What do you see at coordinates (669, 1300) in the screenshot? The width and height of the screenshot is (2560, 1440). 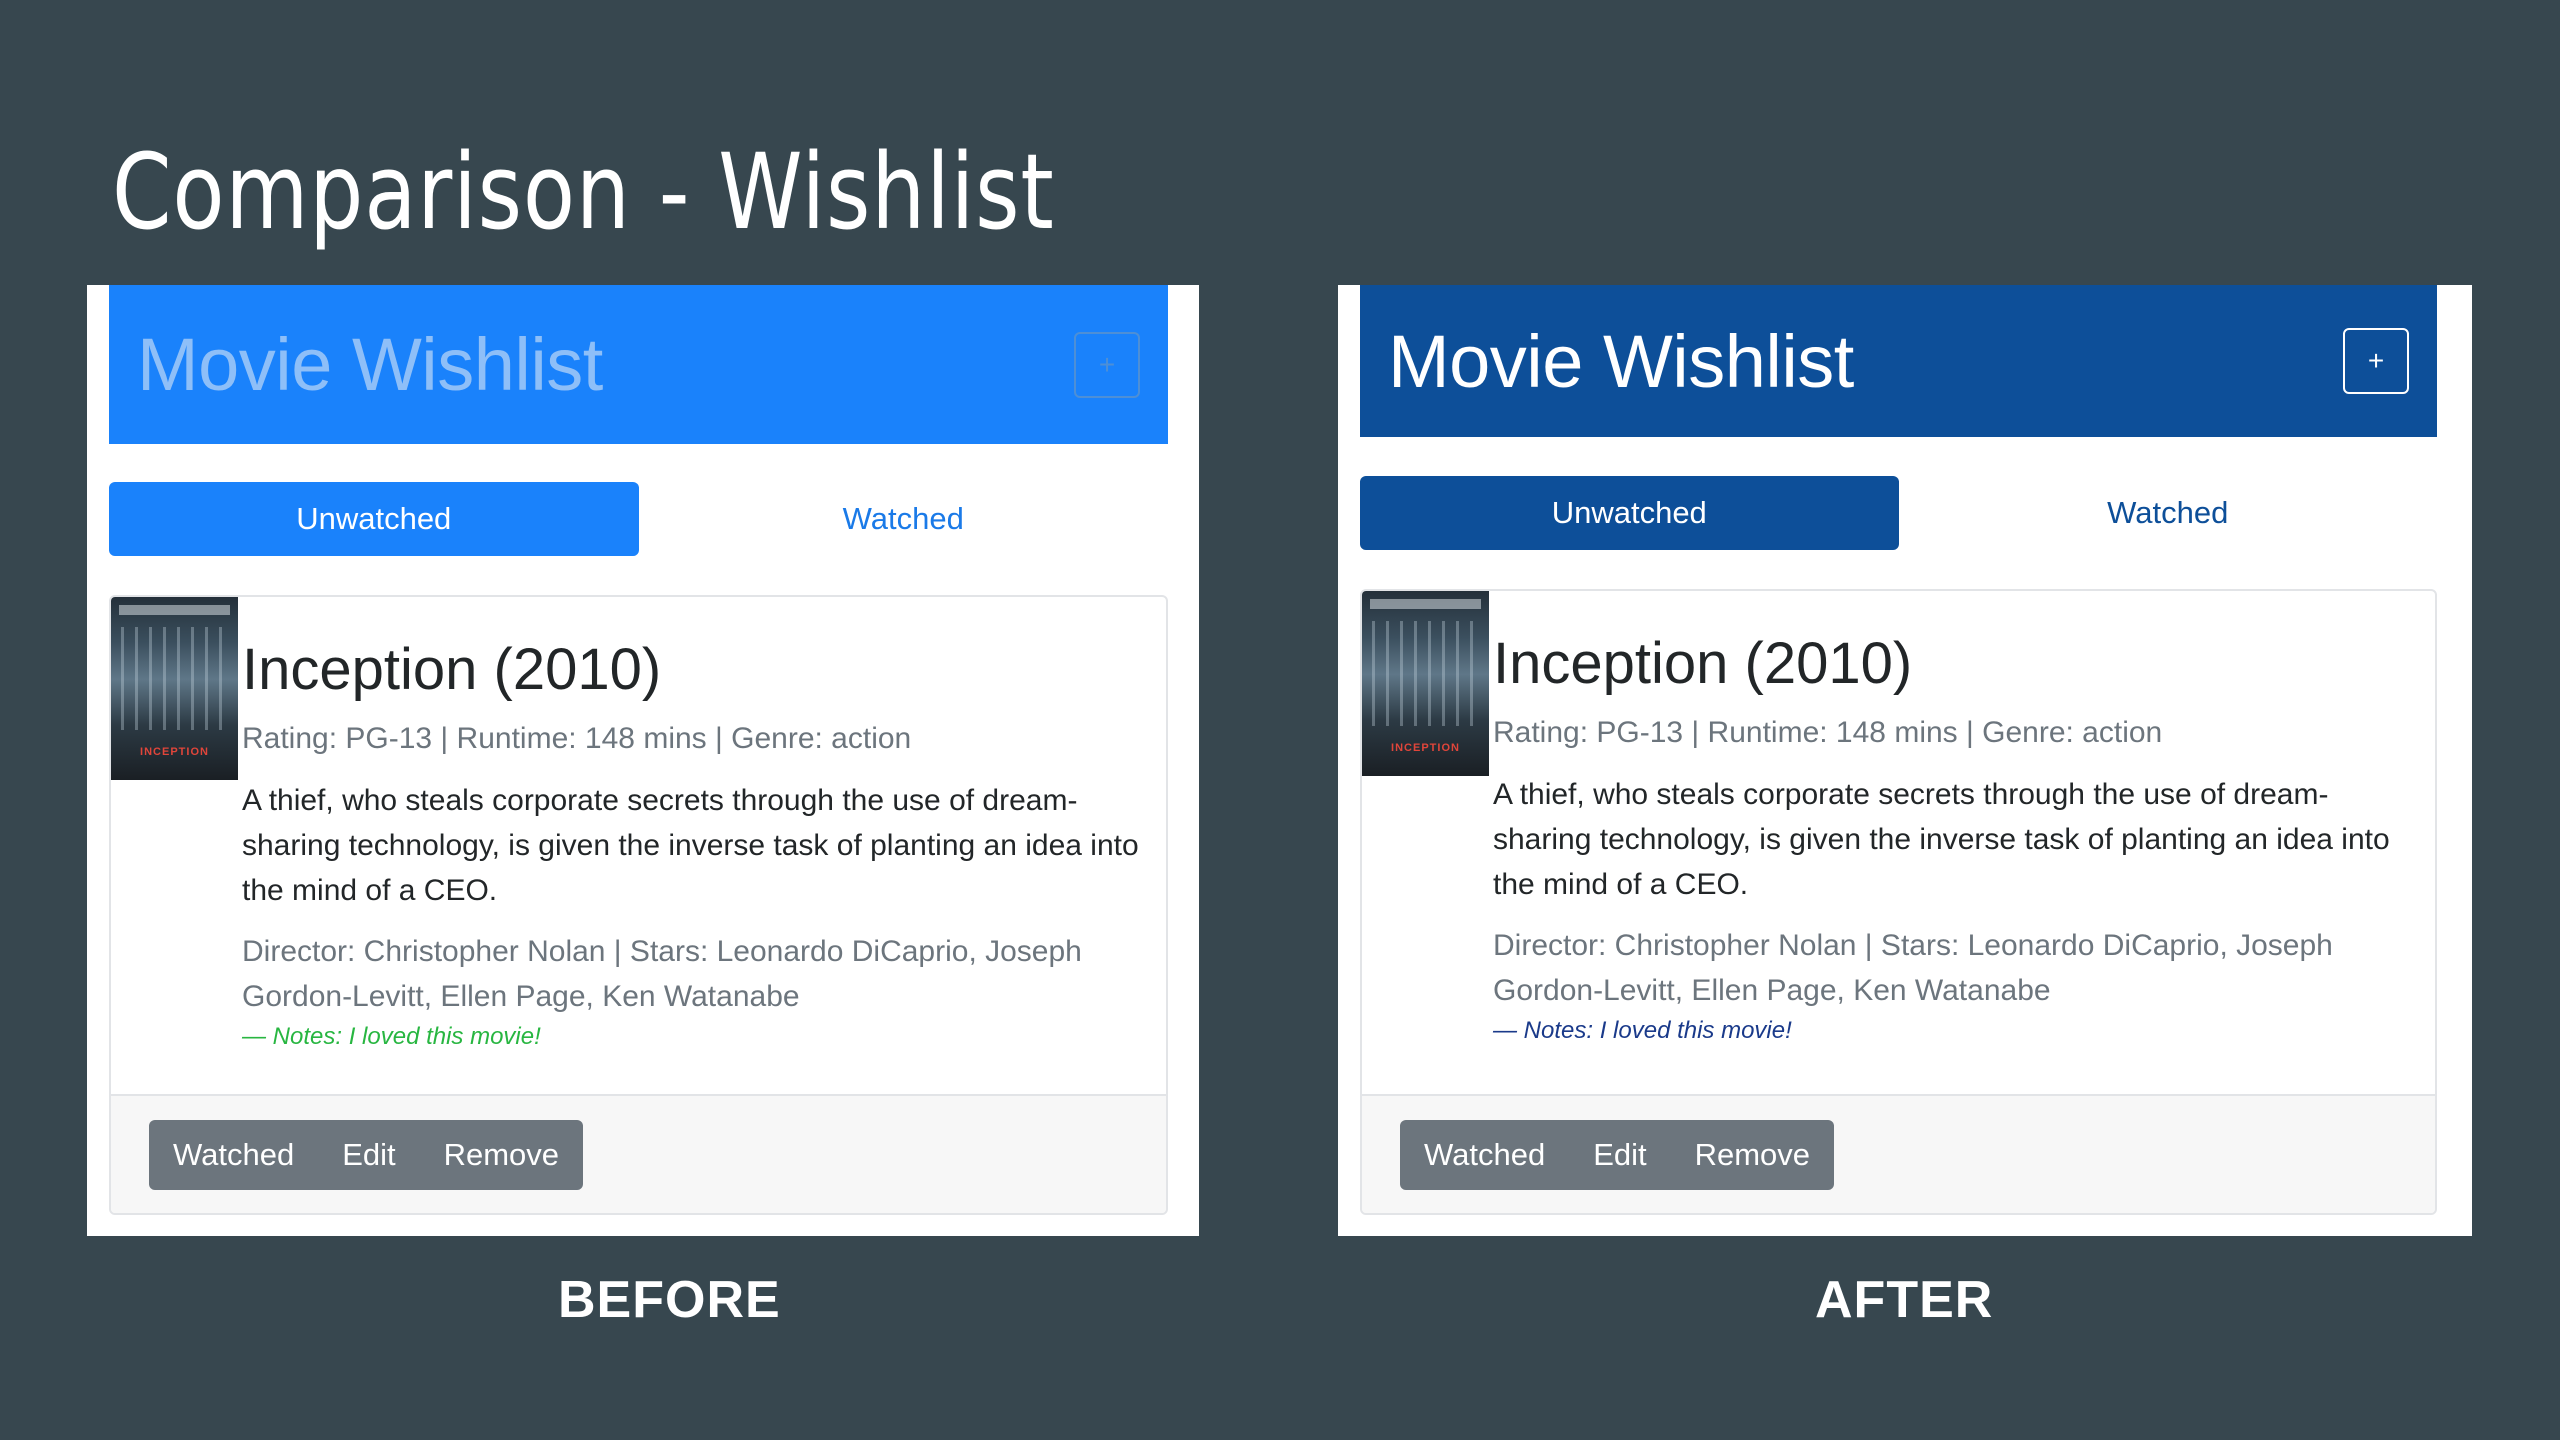 I see `before-caption: BEFORE` at bounding box center [669, 1300].